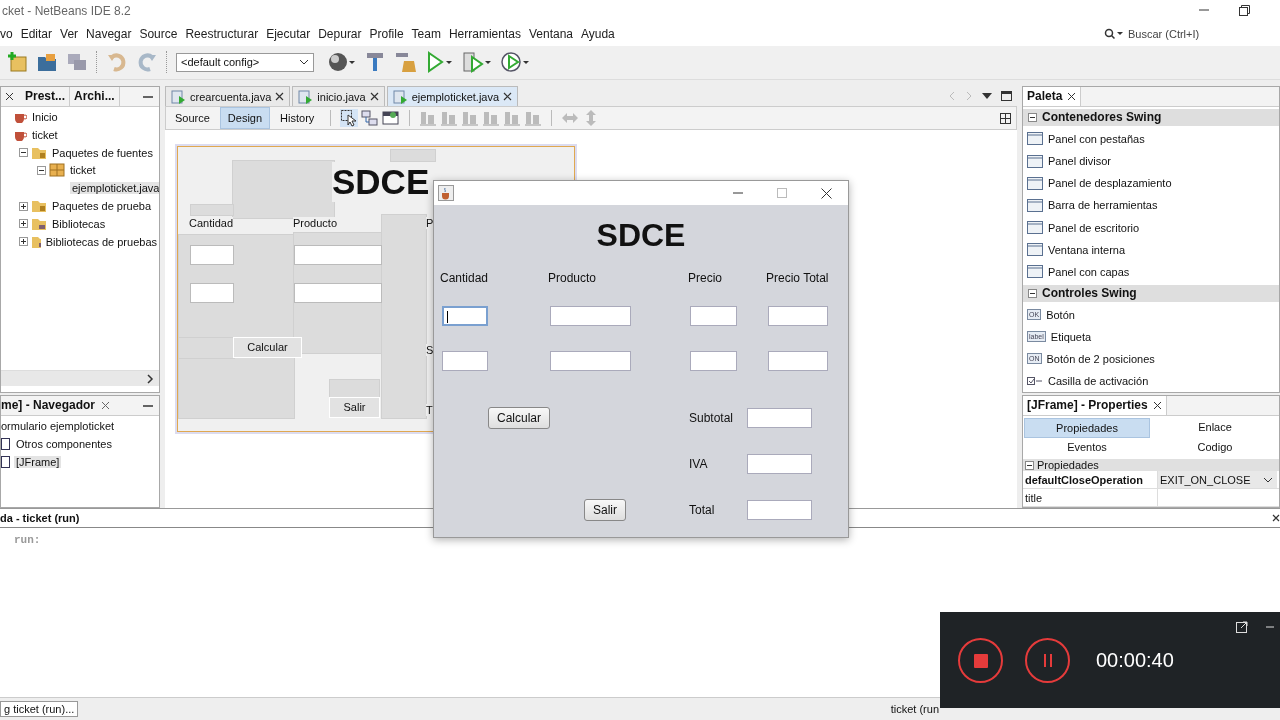 The height and width of the screenshot is (720, 1280). I want to click on palette-item: Panel con capas, so click(1089, 271).